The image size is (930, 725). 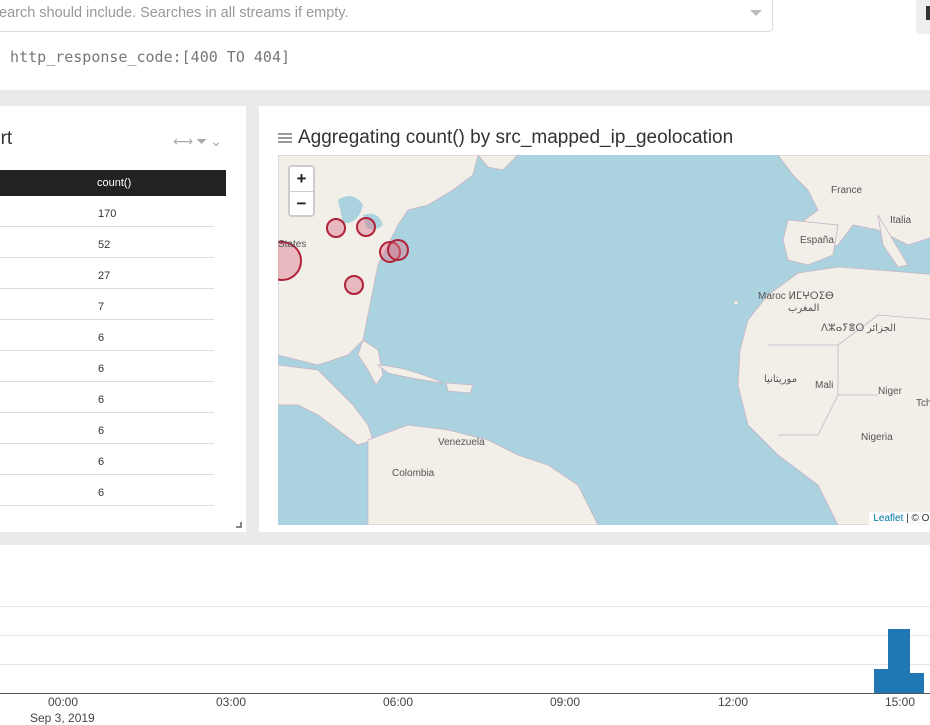 I want to click on table-row: 7, so click(x=107, y=304).